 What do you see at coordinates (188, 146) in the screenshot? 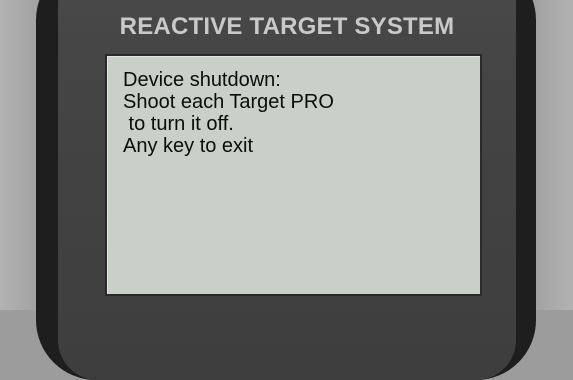
I see `lcd-line-exit-hint: Any key to exit` at bounding box center [188, 146].